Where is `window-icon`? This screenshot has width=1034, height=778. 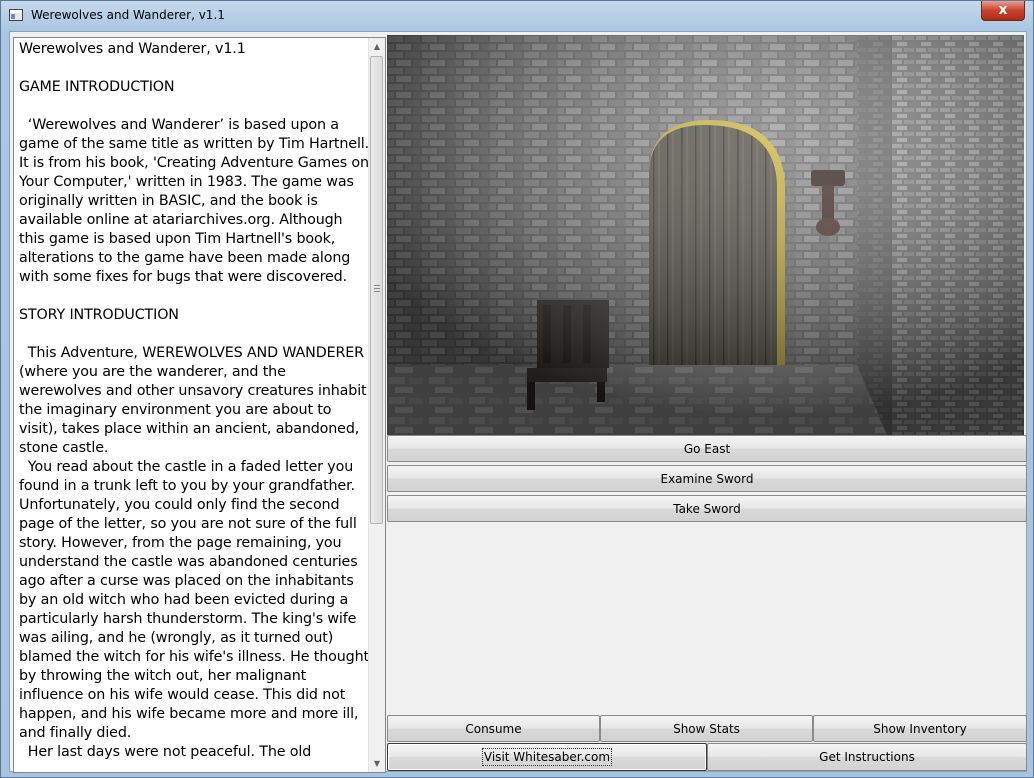
window-icon is located at coordinates (16, 15).